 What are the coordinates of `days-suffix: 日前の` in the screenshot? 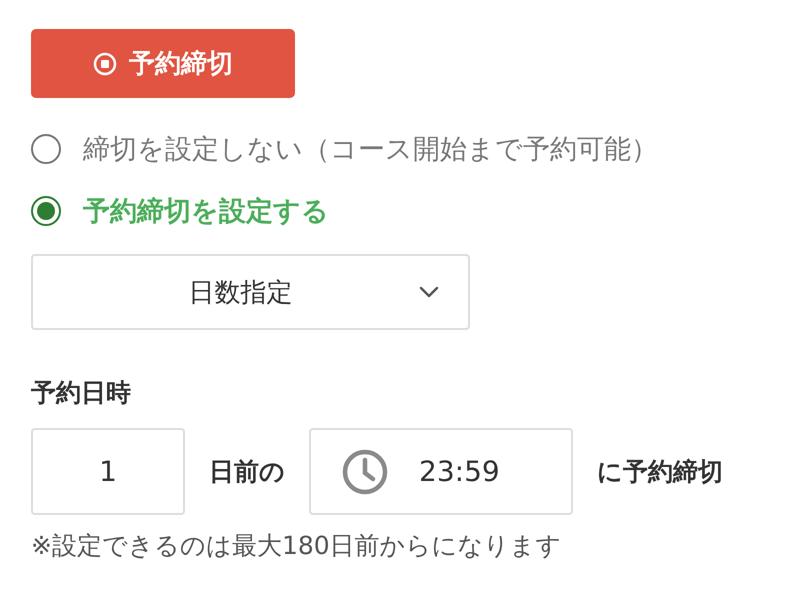 It's located at (247, 472).